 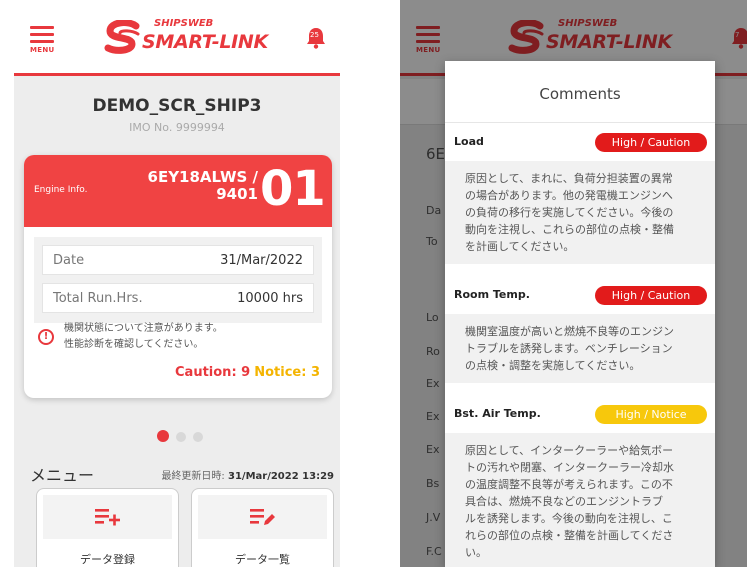 I want to click on engine-header: Engine Info. 6EY18ALWS / 9401 01, so click(x=178, y=191).